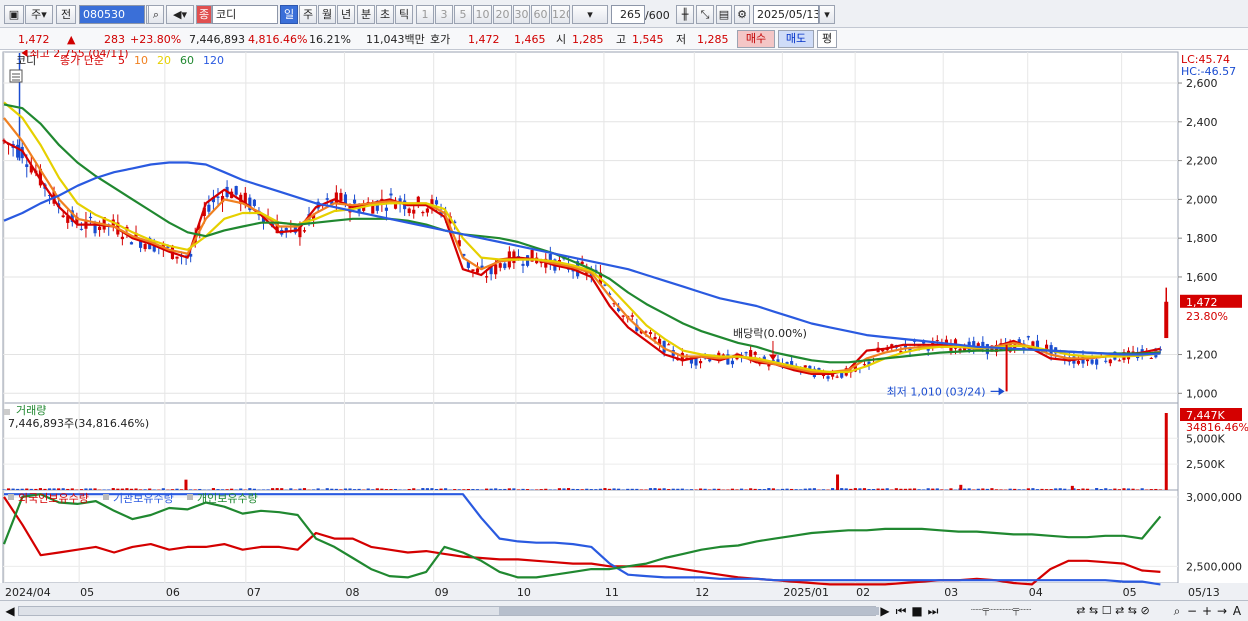 This screenshot has height=621, width=1248. Describe the element at coordinates (404, 14) in the screenshot. I see `period-tab-6: 틱` at that location.